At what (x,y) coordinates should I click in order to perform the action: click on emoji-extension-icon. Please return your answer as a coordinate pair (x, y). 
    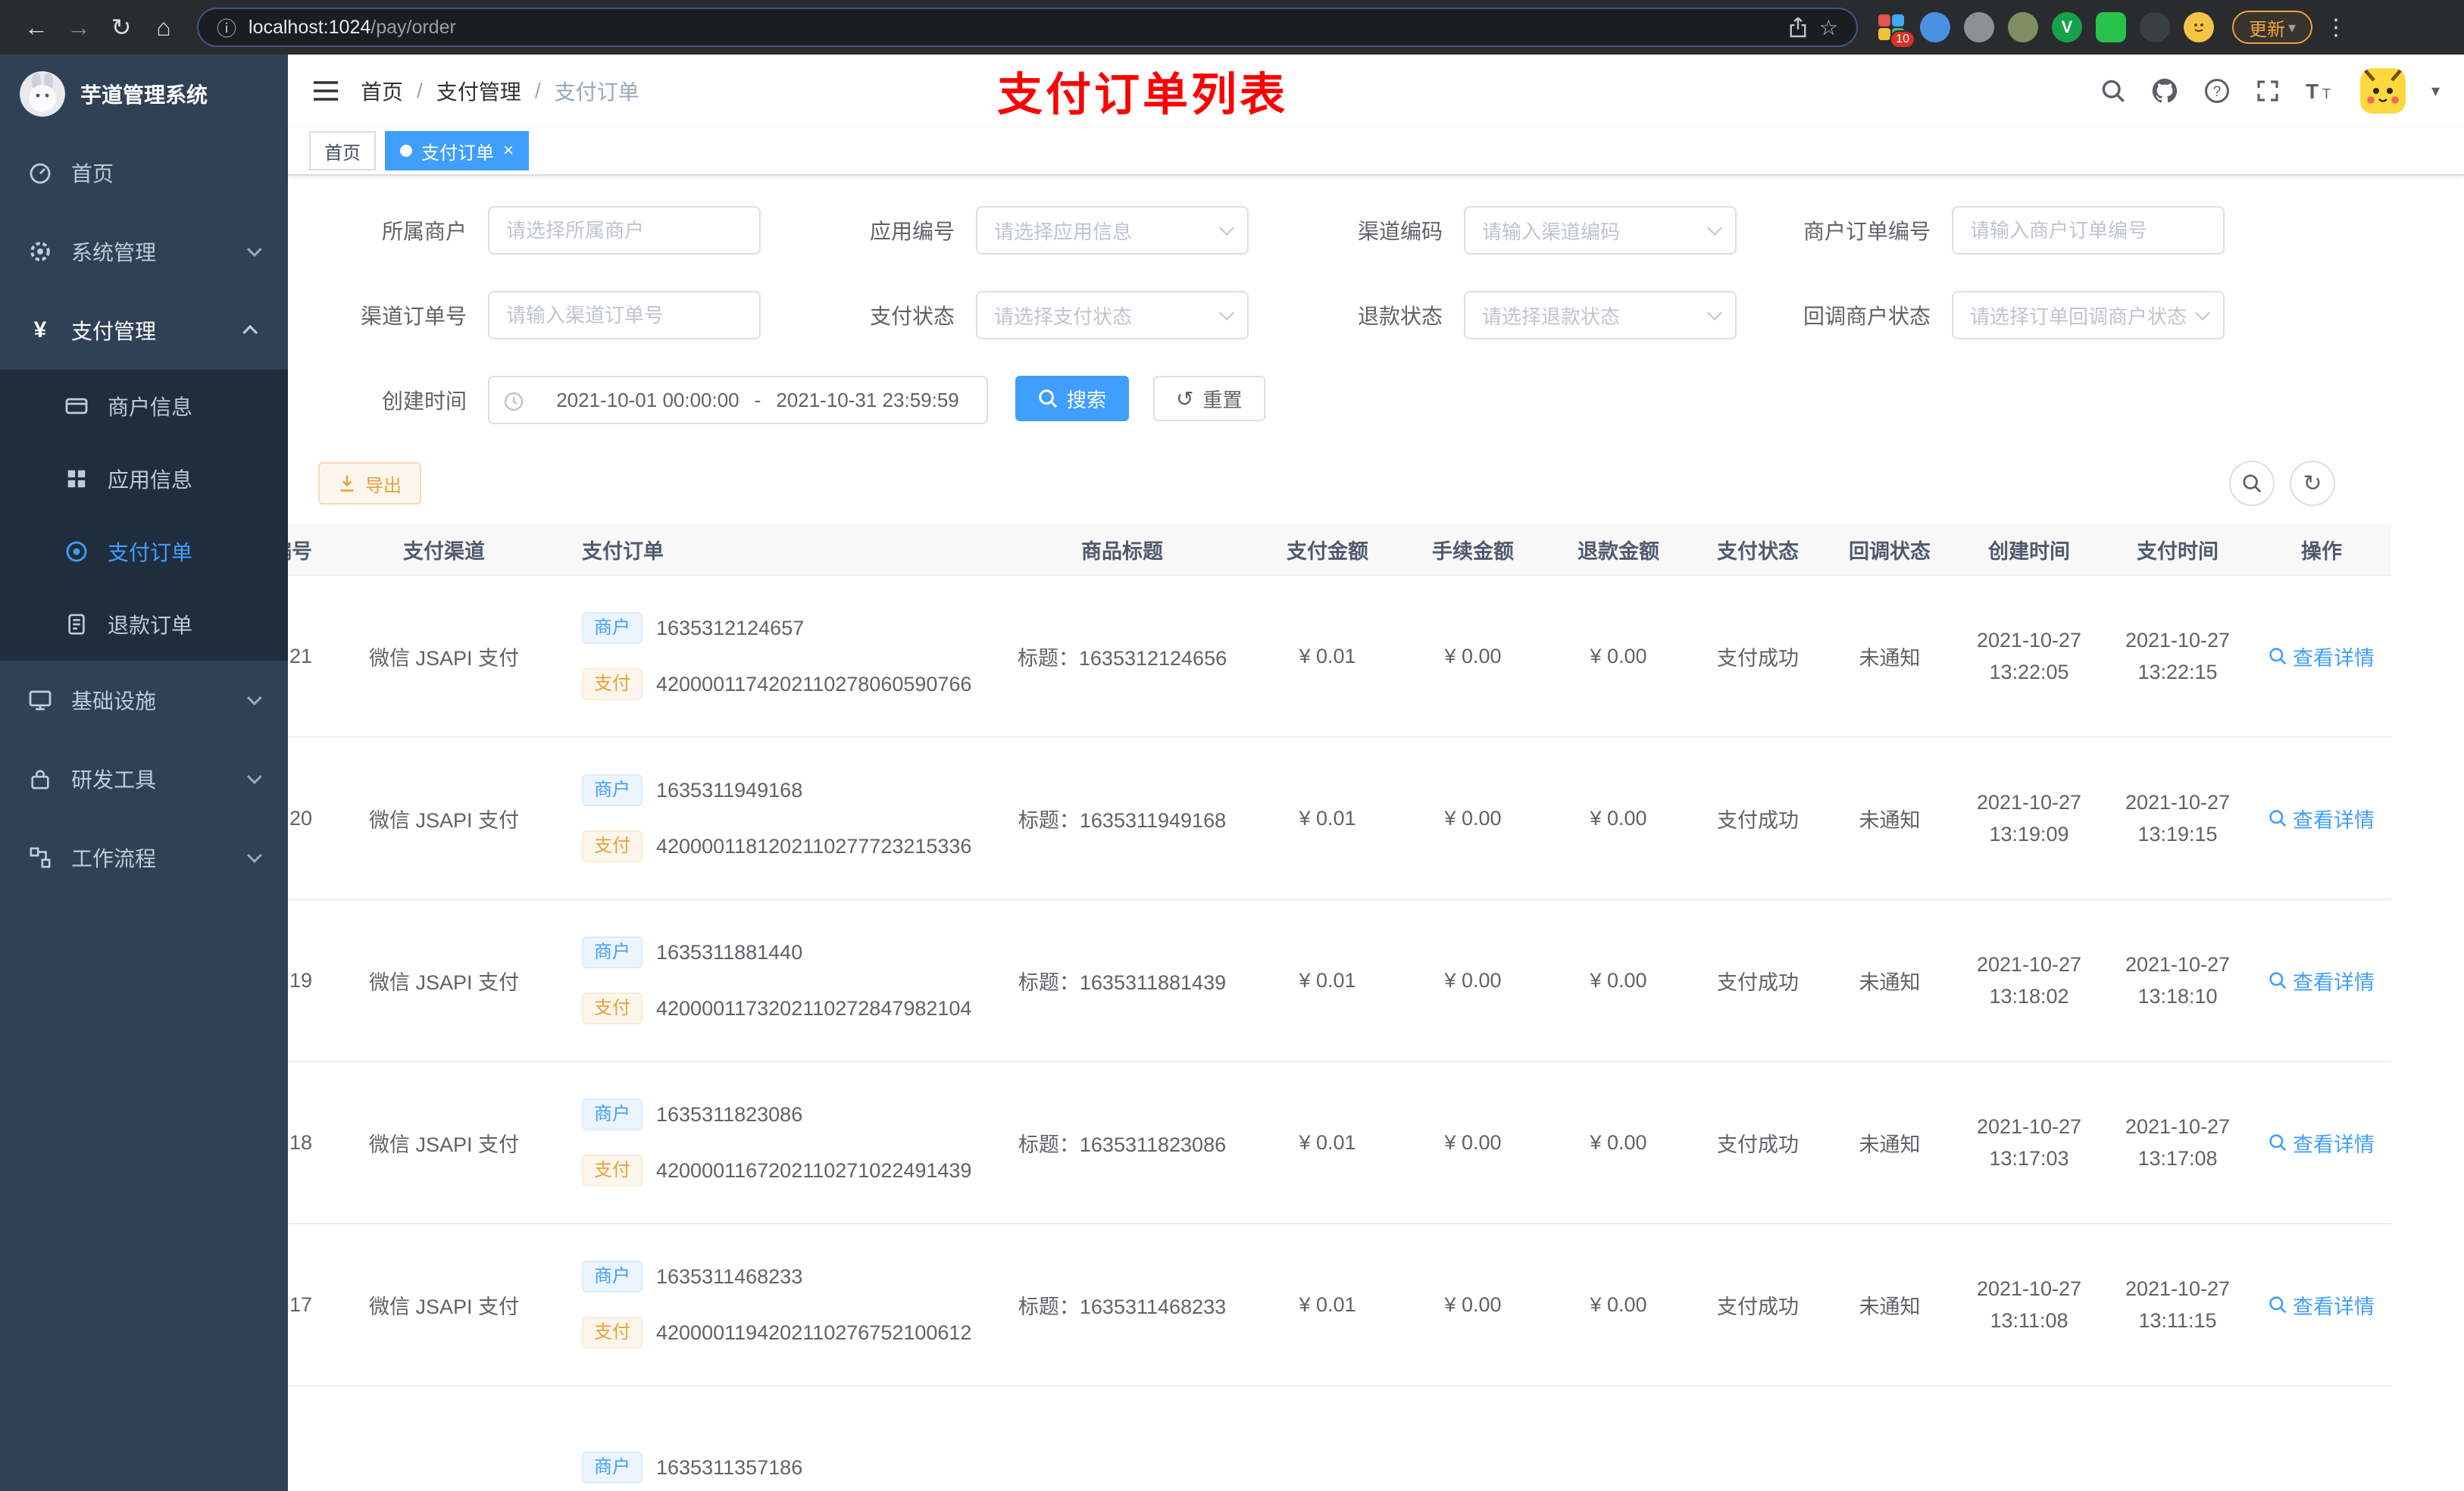
    Looking at the image, I should click on (2199, 27).